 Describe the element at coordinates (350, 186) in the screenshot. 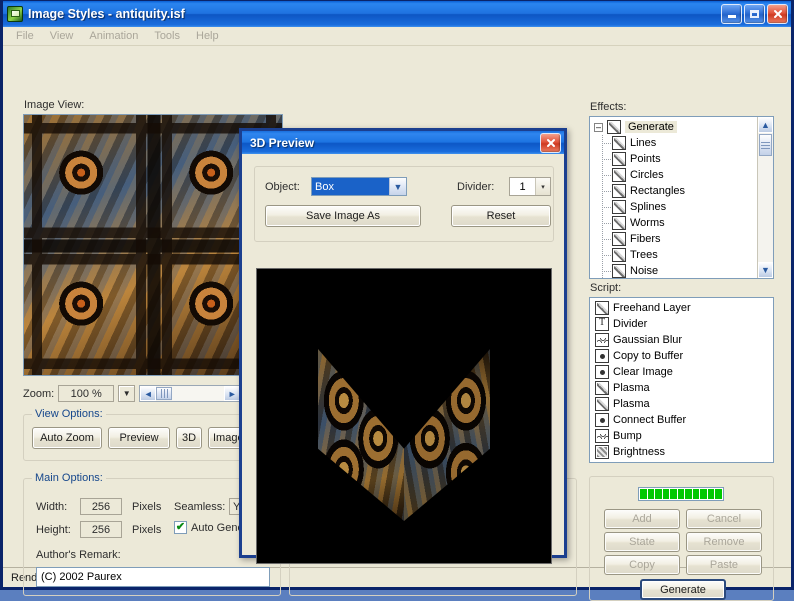

I see `object-combo-value: Box` at that location.